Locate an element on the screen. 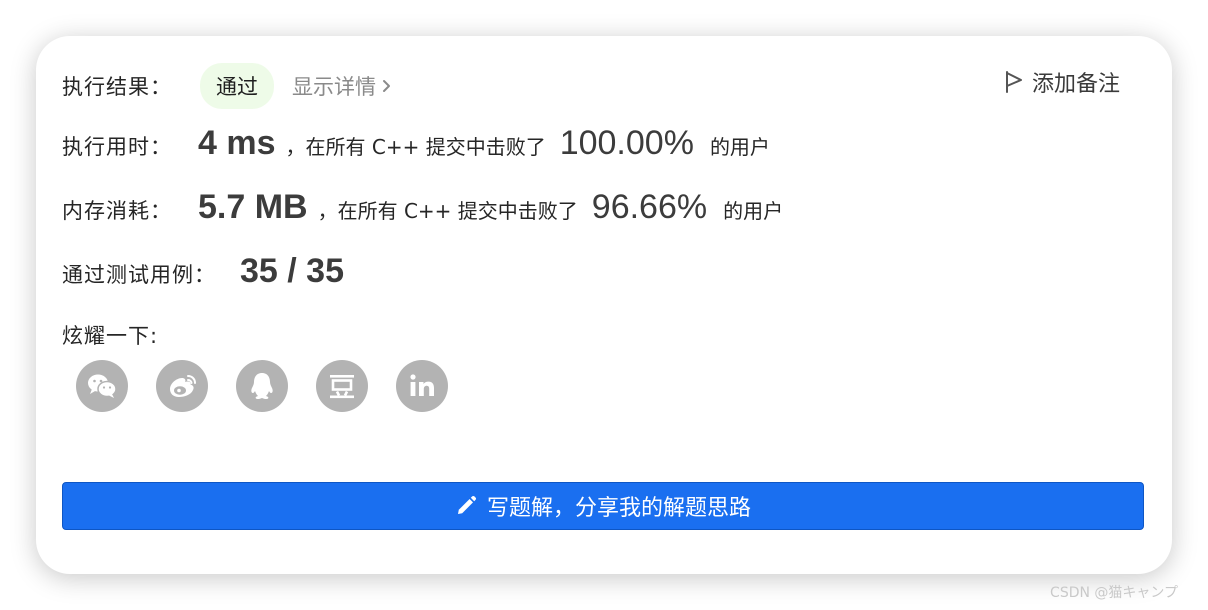 Image resolution: width=1208 pixels, height=610 pixels. write-solution-label: 写题解，分享我的解题思路 is located at coordinates (618, 508).